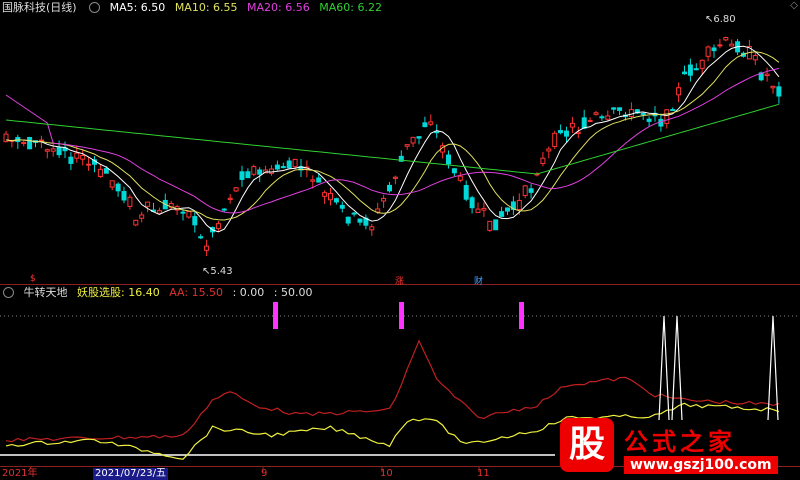 The width and height of the screenshot is (800, 480). What do you see at coordinates (39, 7) in the screenshot?
I see `stock-title: 国脉科技(日线)` at bounding box center [39, 7].